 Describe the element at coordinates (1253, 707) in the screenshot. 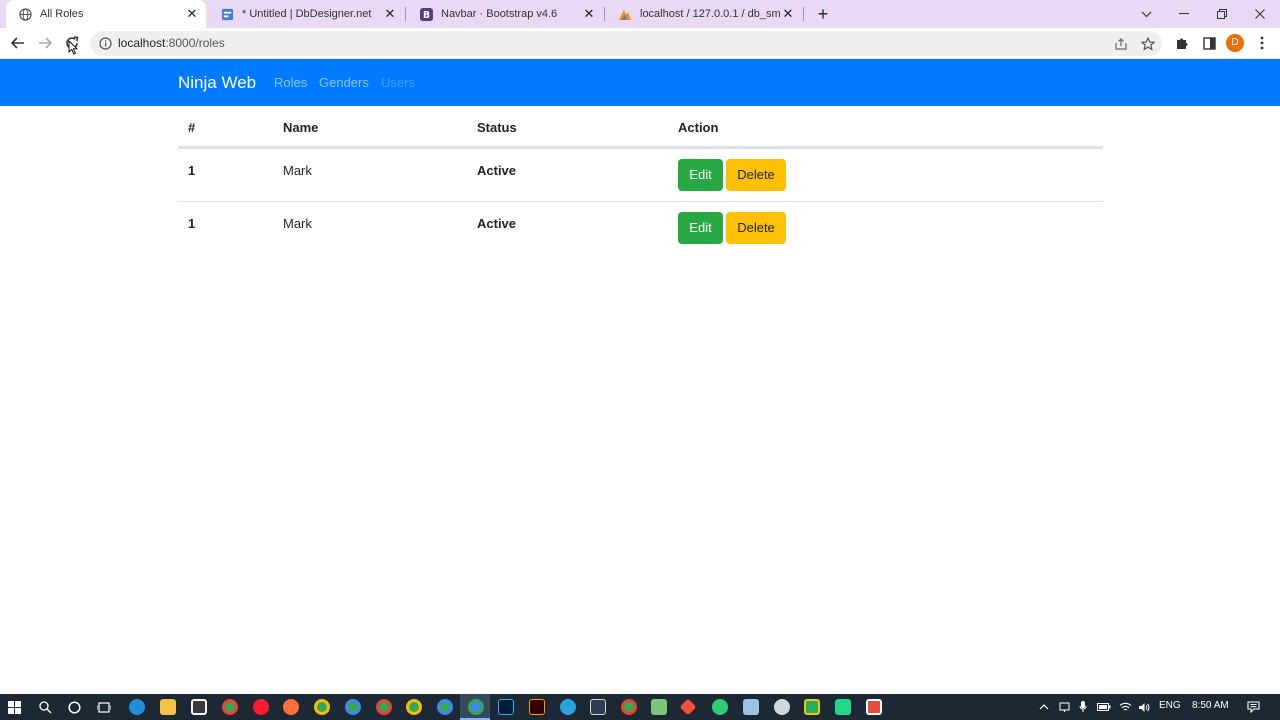

I see `notification-center-icon` at that location.